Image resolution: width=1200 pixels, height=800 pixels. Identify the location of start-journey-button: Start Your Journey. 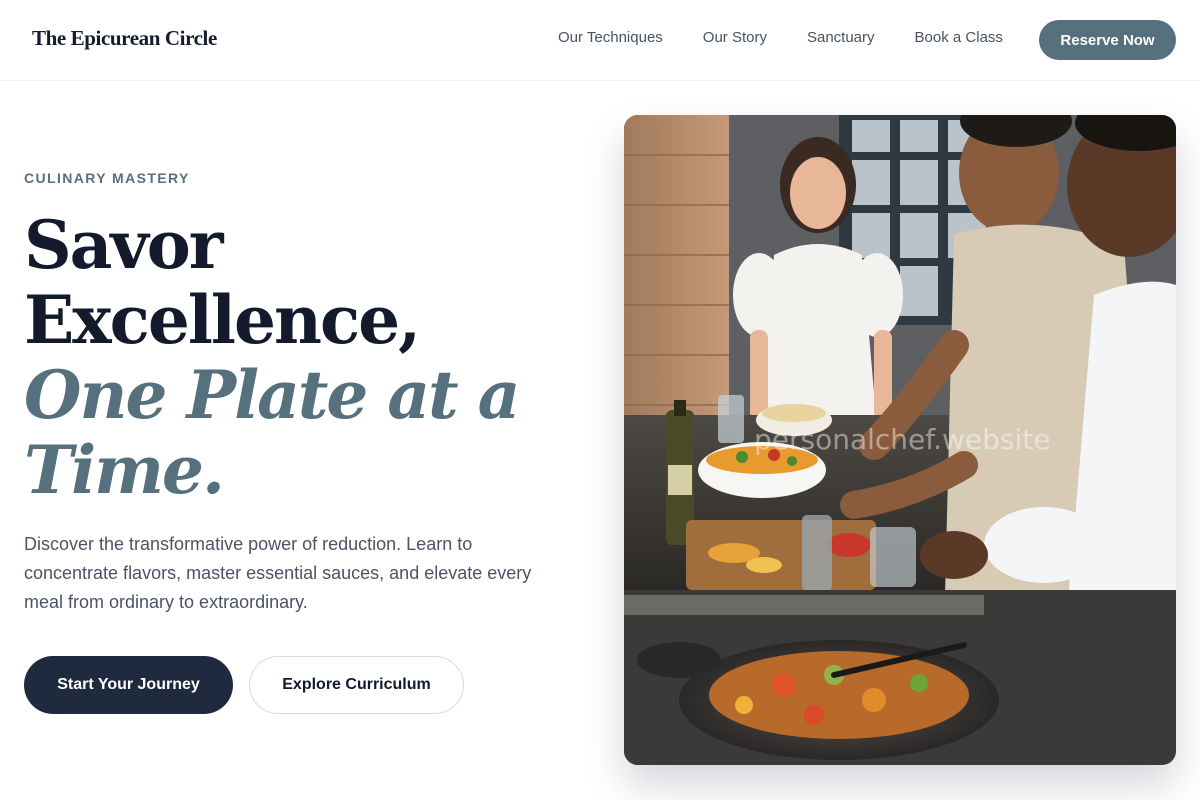
(128, 685).